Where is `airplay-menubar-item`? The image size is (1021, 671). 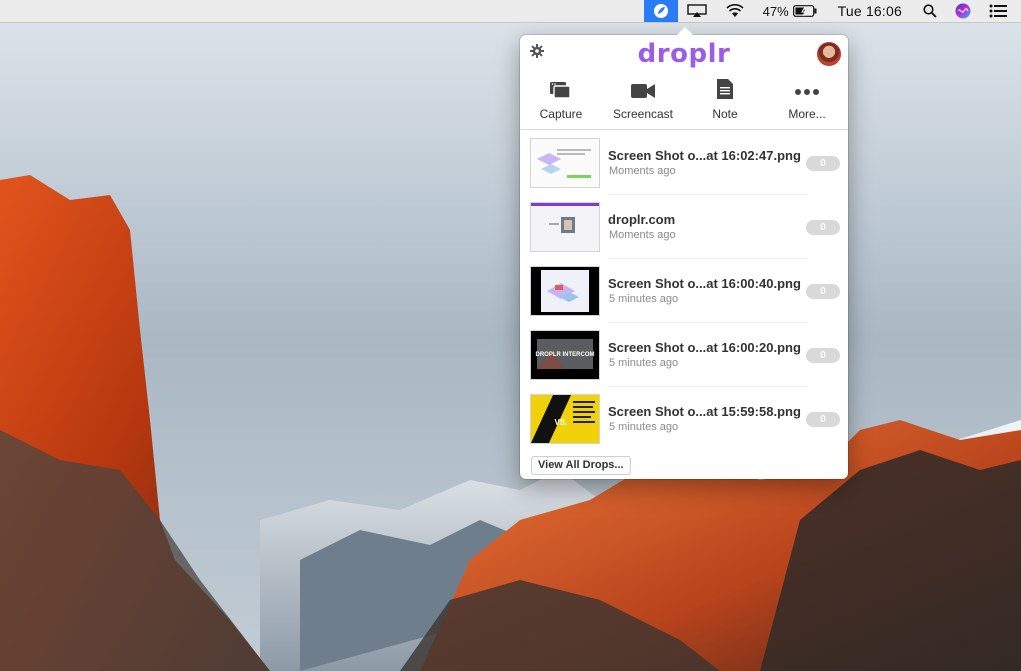 airplay-menubar-item is located at coordinates (697, 11).